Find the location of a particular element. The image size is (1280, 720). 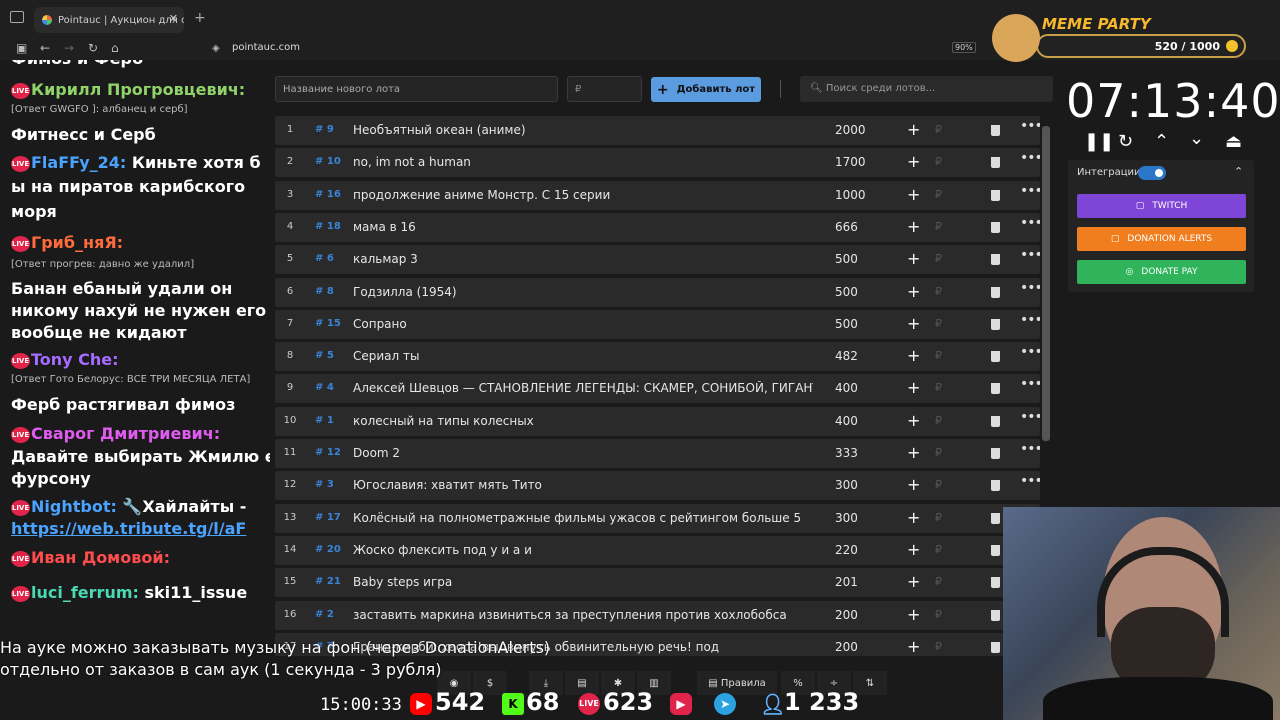

donate-pay-button: ◎ DONATE PAY is located at coordinates (1161, 272).